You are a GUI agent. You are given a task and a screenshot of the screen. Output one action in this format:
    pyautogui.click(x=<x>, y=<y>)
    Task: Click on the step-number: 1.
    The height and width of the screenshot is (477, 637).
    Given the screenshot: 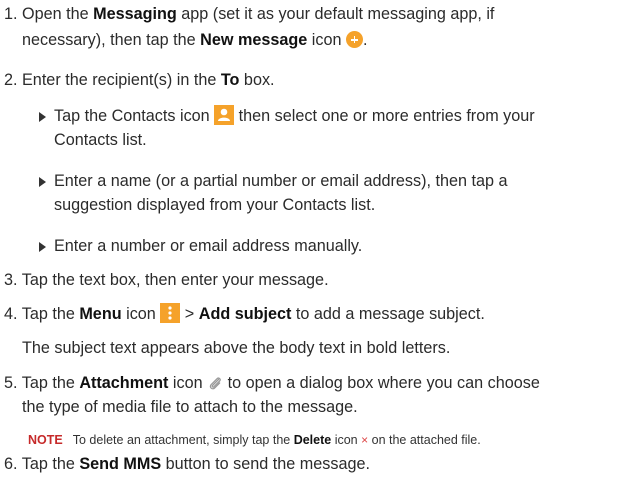 What is the action you would take?
    pyautogui.click(x=11, y=14)
    